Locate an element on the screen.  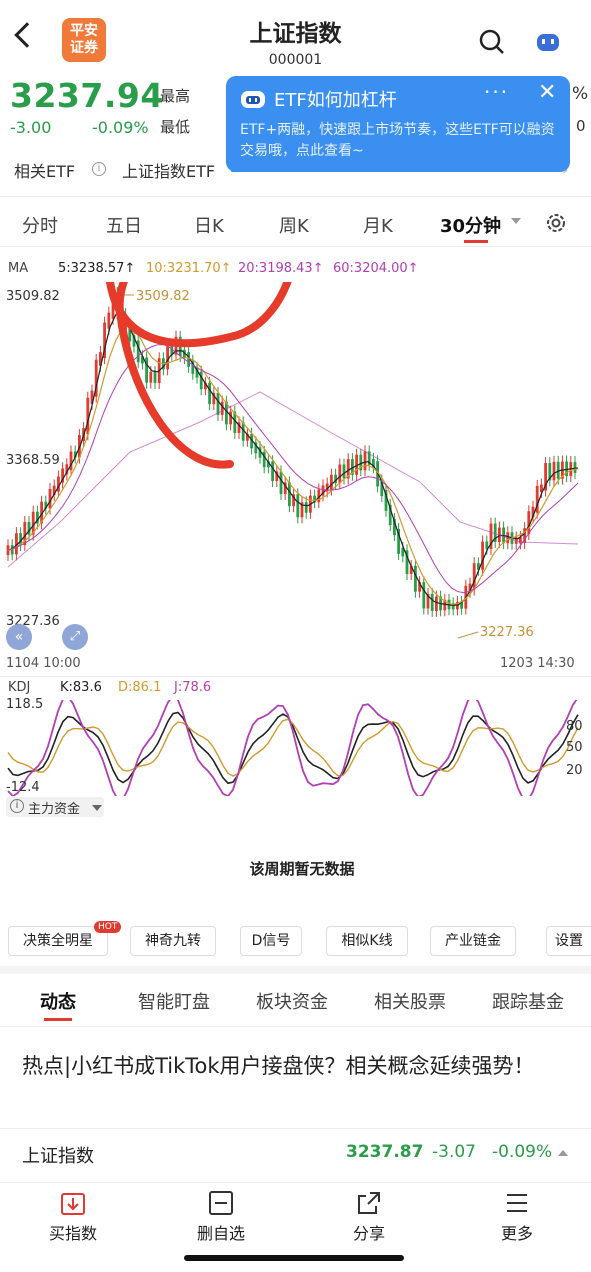
tab-tracking-funds: 跟踪基金 is located at coordinates (528, 1001).